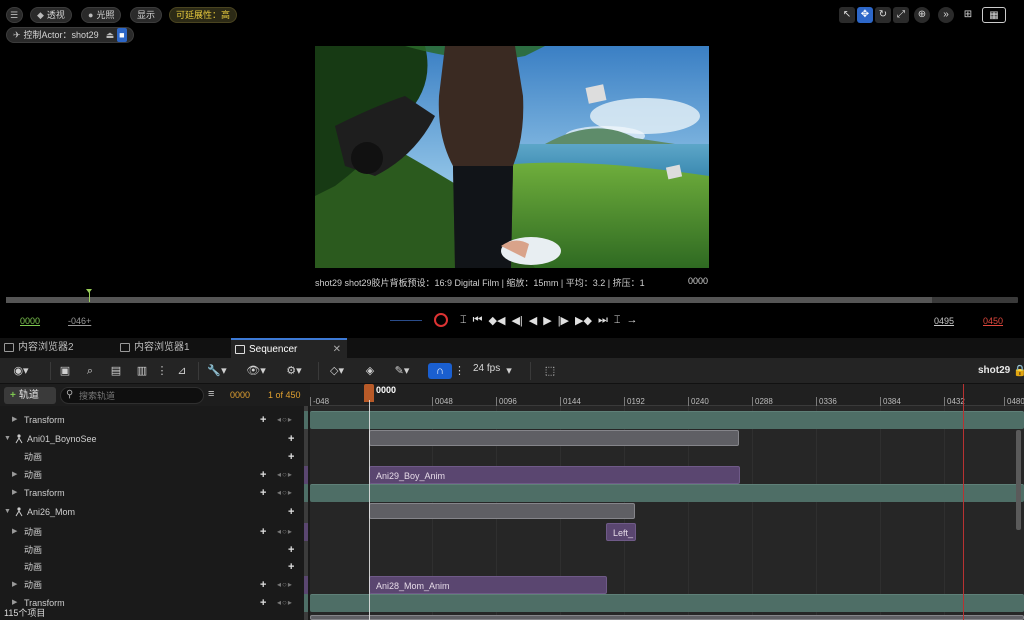 Image resolution: width=1024 pixels, height=620 pixels. I want to click on left-anim-section: Left_, so click(621, 532).